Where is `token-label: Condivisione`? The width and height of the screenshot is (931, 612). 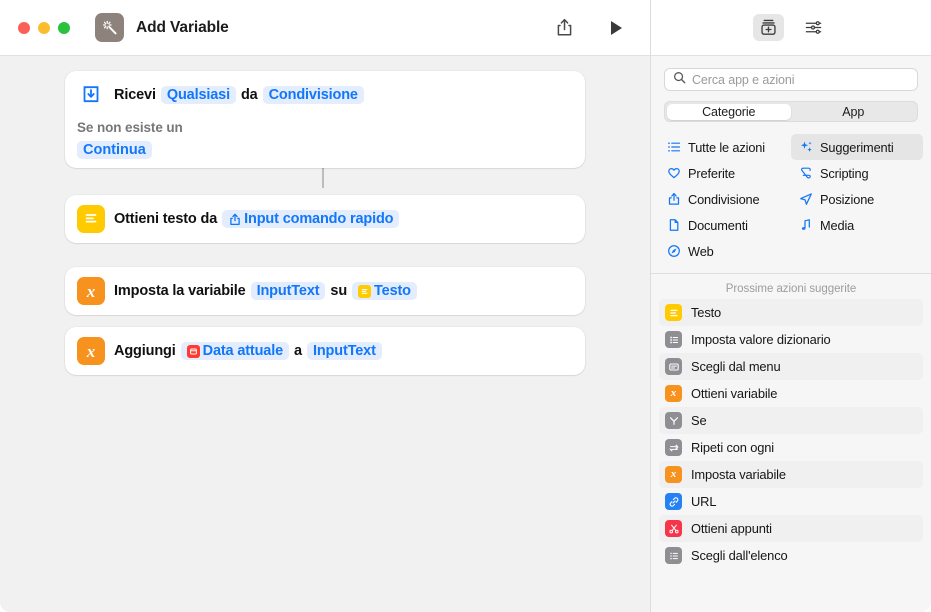 token-label: Condivisione is located at coordinates (313, 95).